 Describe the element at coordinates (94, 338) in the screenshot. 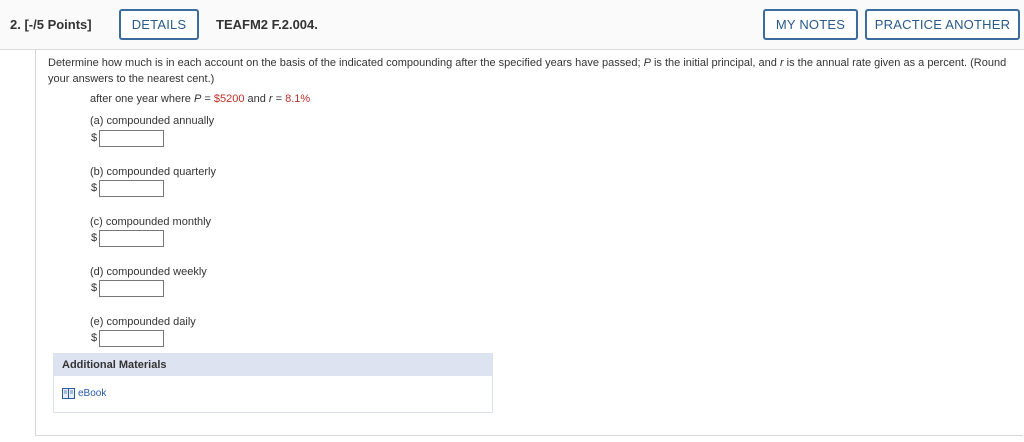

I see `part-e-currency: $` at that location.